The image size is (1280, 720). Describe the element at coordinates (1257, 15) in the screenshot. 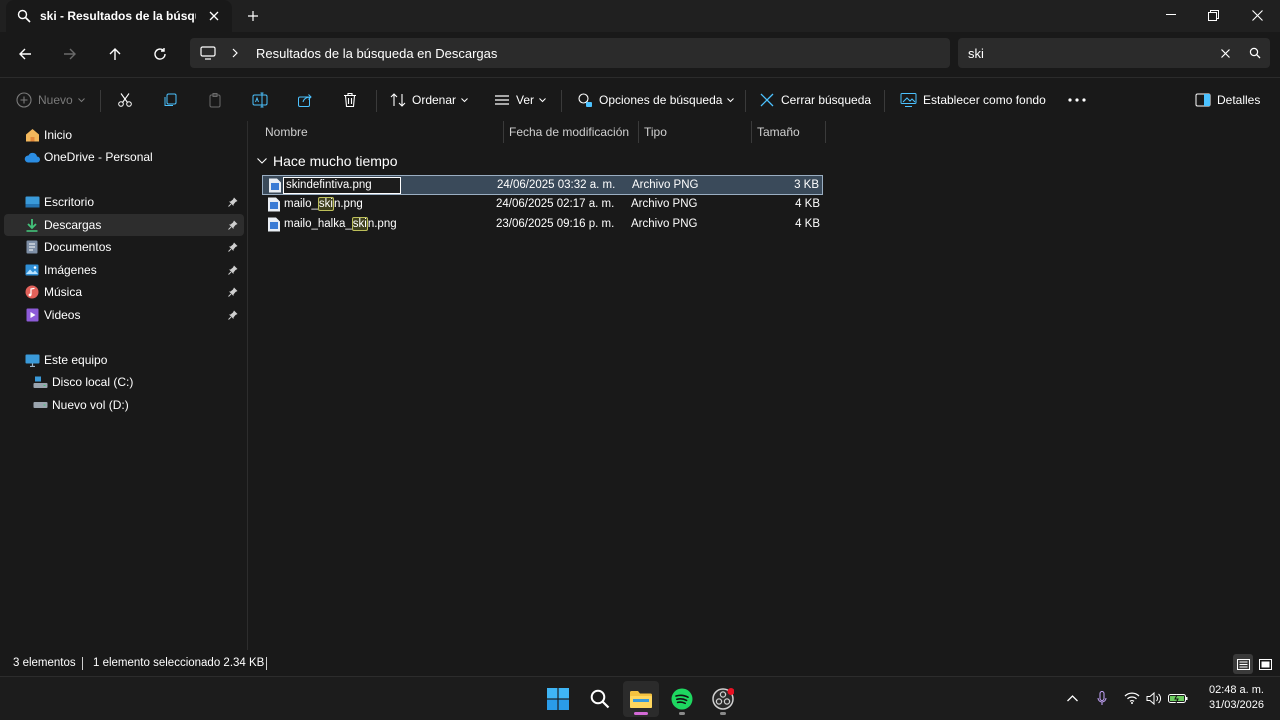

I see `close-window-button` at that location.